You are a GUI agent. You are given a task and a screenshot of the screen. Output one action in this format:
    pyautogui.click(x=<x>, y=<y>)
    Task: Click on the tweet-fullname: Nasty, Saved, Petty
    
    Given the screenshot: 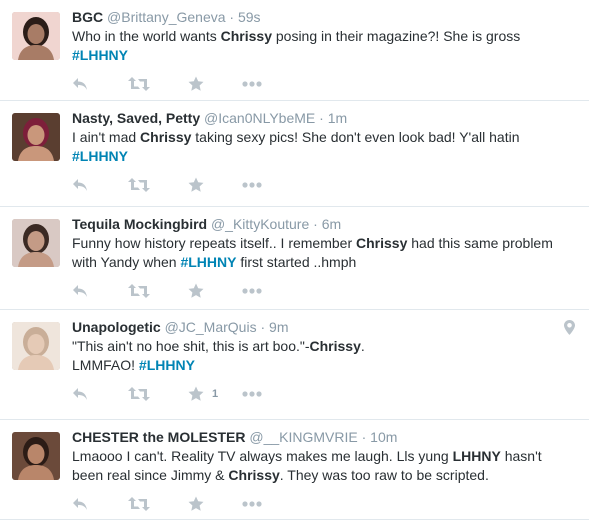 What is the action you would take?
    pyautogui.click(x=136, y=118)
    